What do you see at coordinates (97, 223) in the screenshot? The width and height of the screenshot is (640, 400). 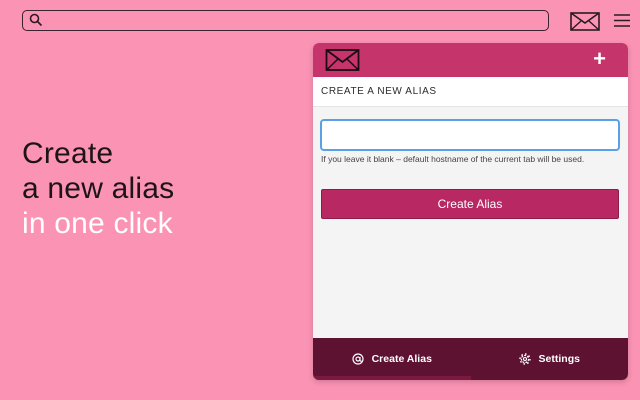 I see `promo-line-3: in one click` at bounding box center [97, 223].